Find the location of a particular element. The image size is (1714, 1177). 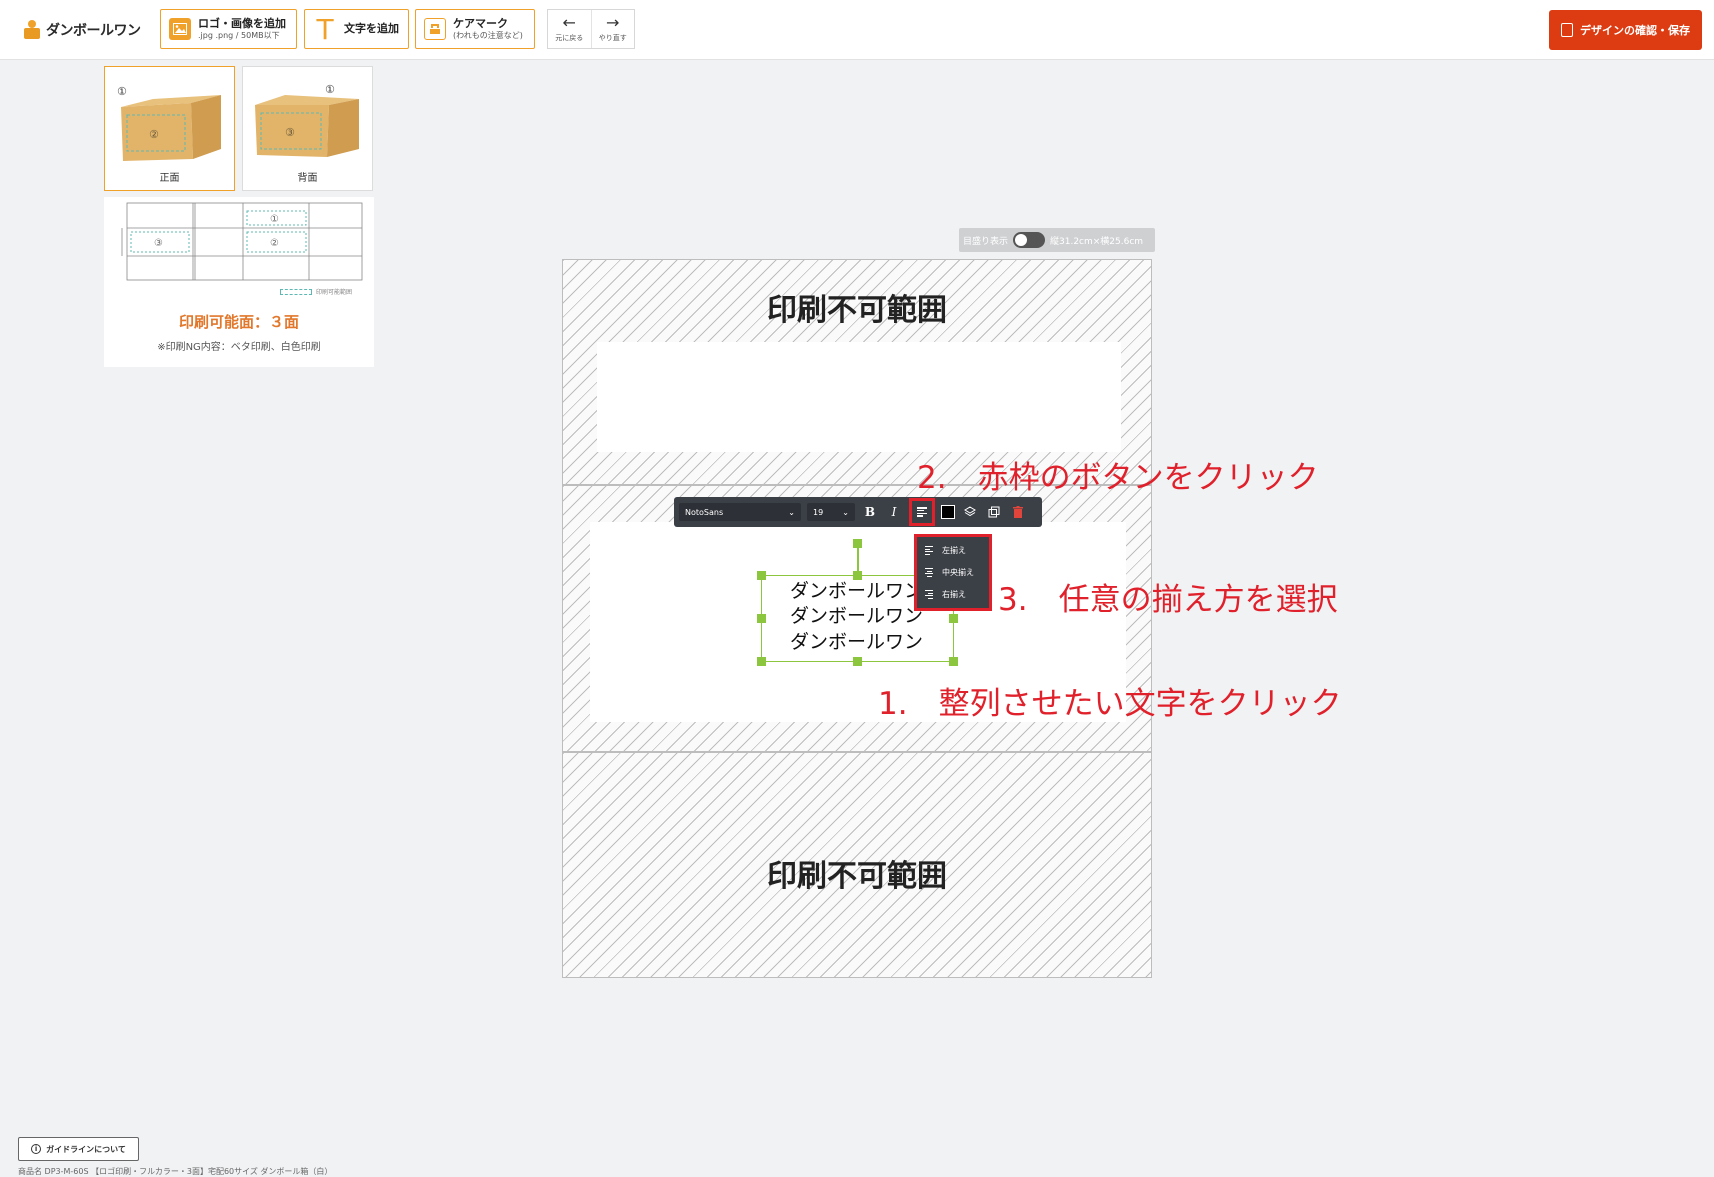

redo-label: やり直す is located at coordinates (612, 37).